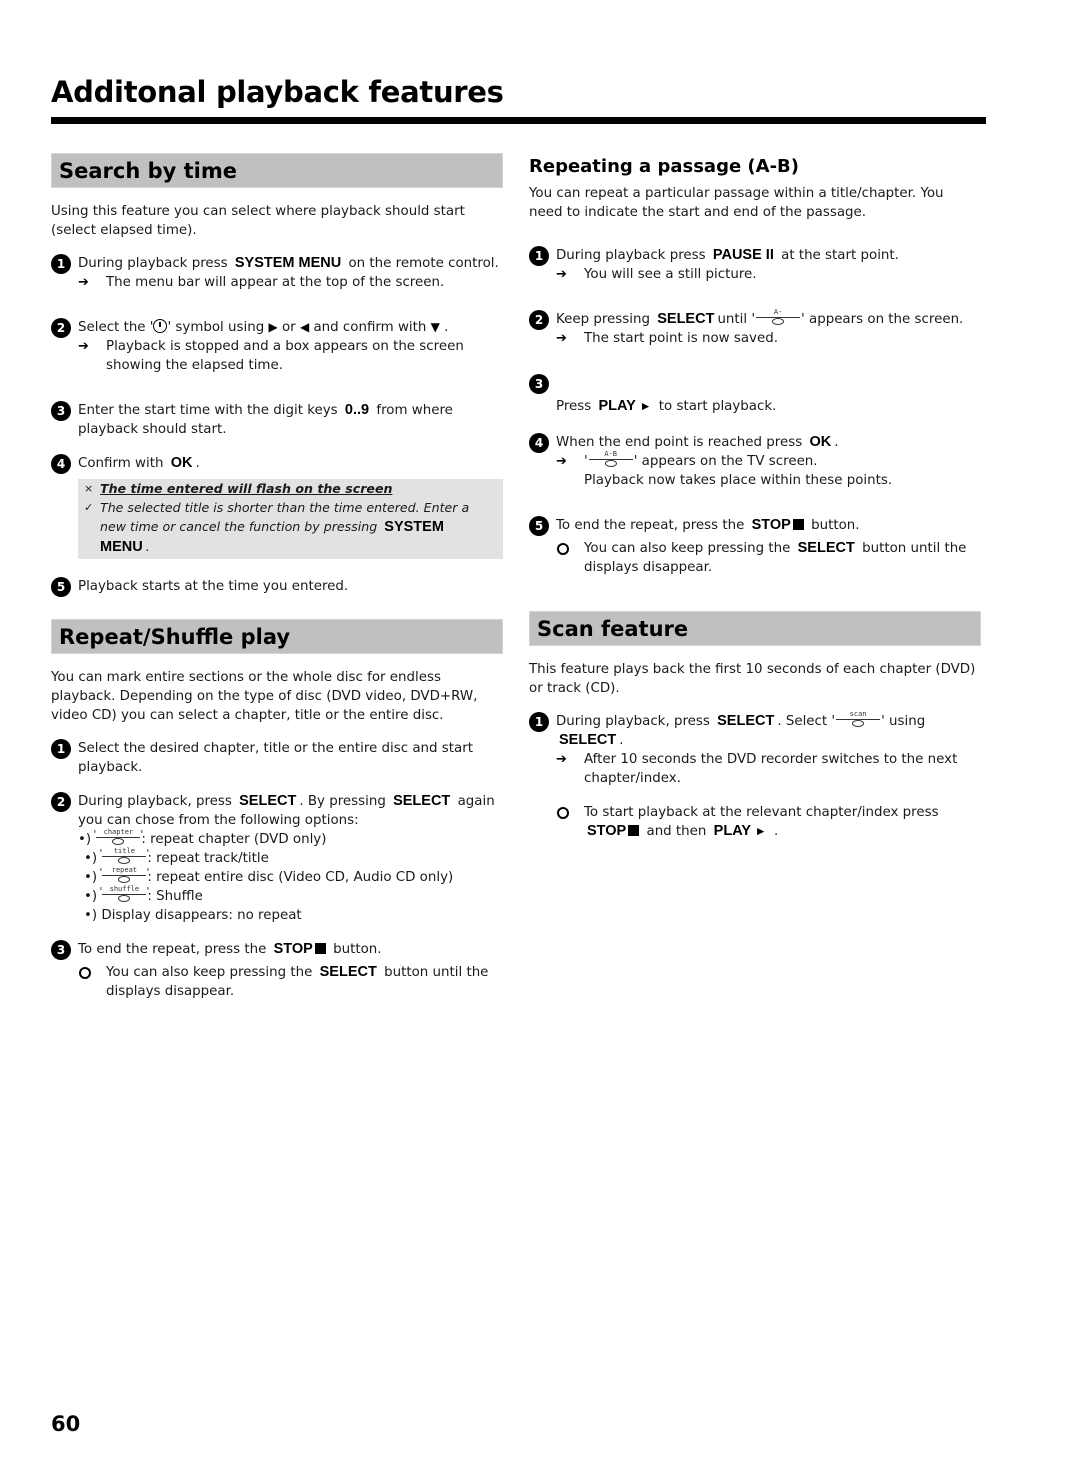 The height and width of the screenshot is (1473, 1080). What do you see at coordinates (798, 524) in the screenshot?
I see `stop-icon` at bounding box center [798, 524].